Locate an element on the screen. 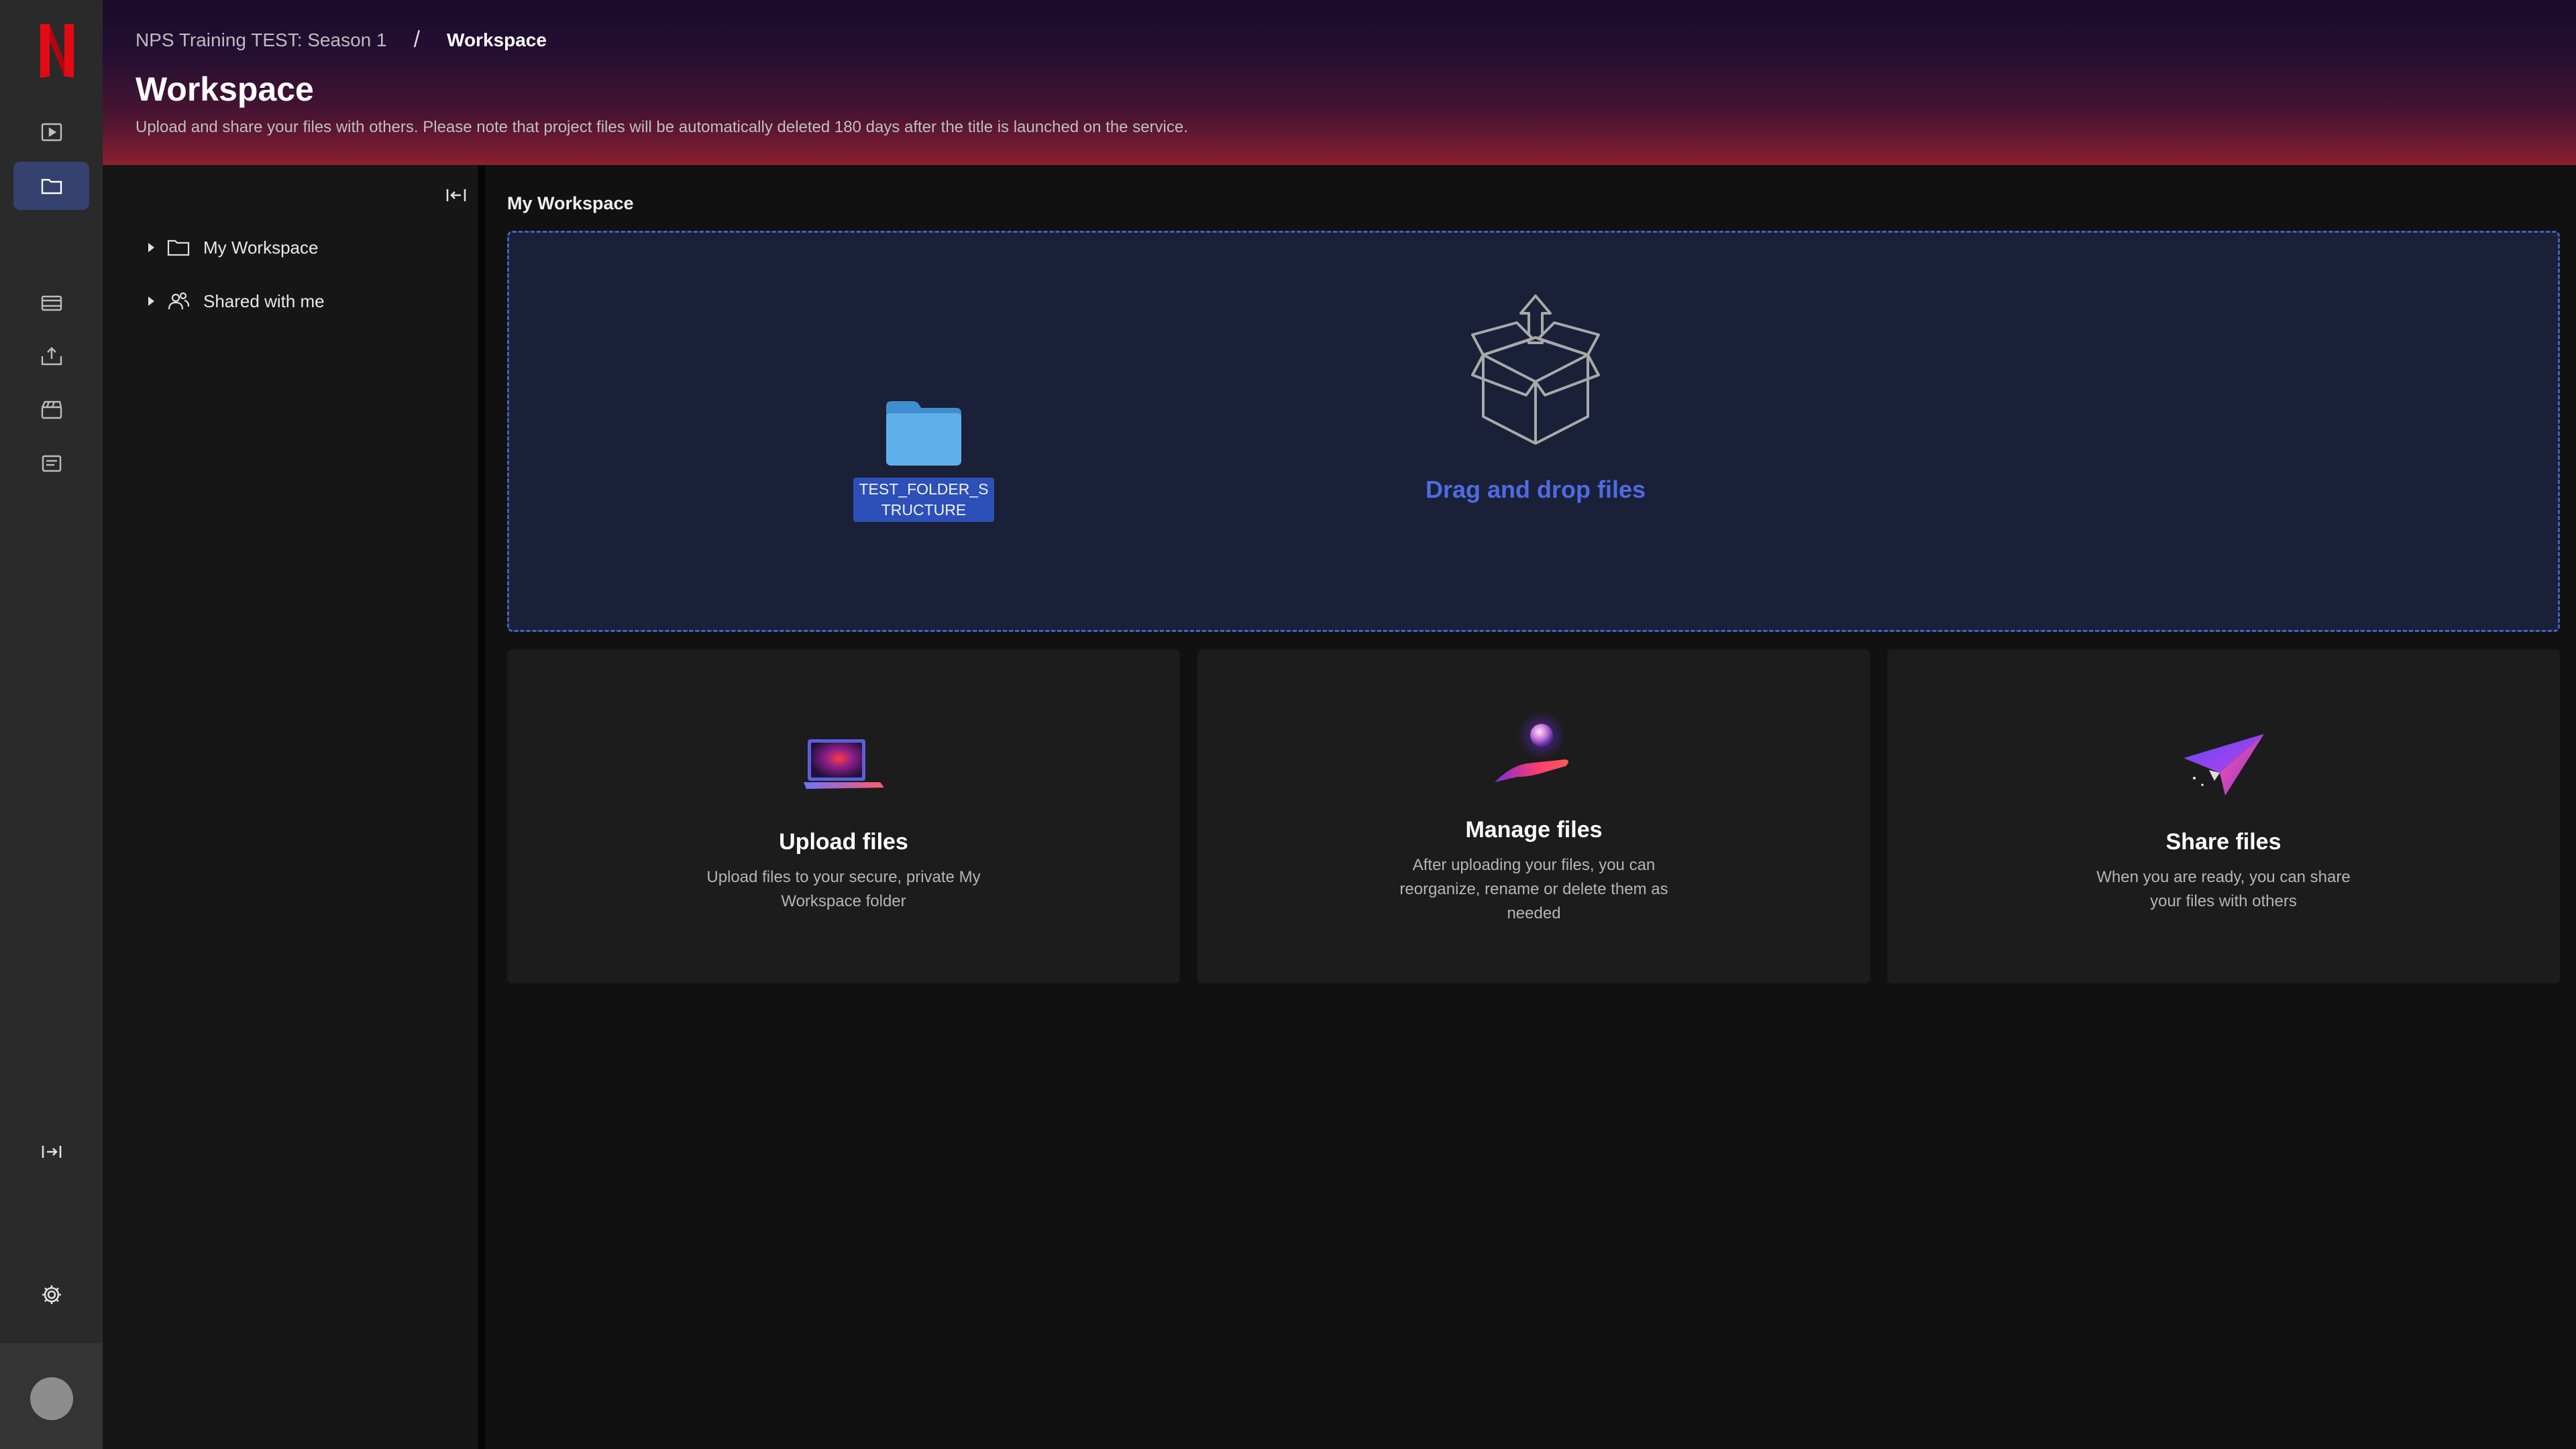 This screenshot has height=1449, width=2576. rail-item-productions is located at coordinates (51, 410).